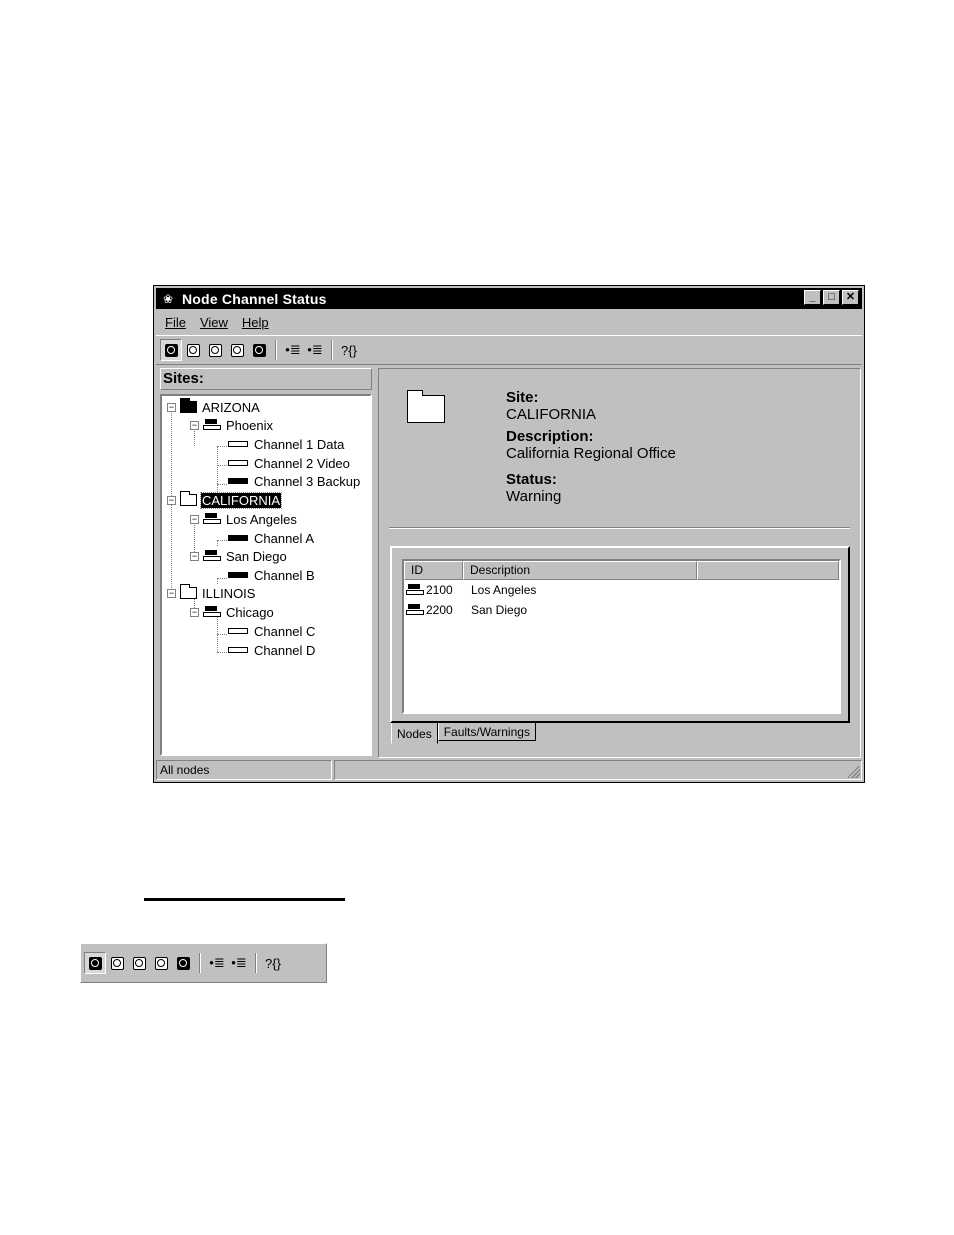 The height and width of the screenshot is (1235, 954). I want to click on list-header: ID Description, so click(621, 570).